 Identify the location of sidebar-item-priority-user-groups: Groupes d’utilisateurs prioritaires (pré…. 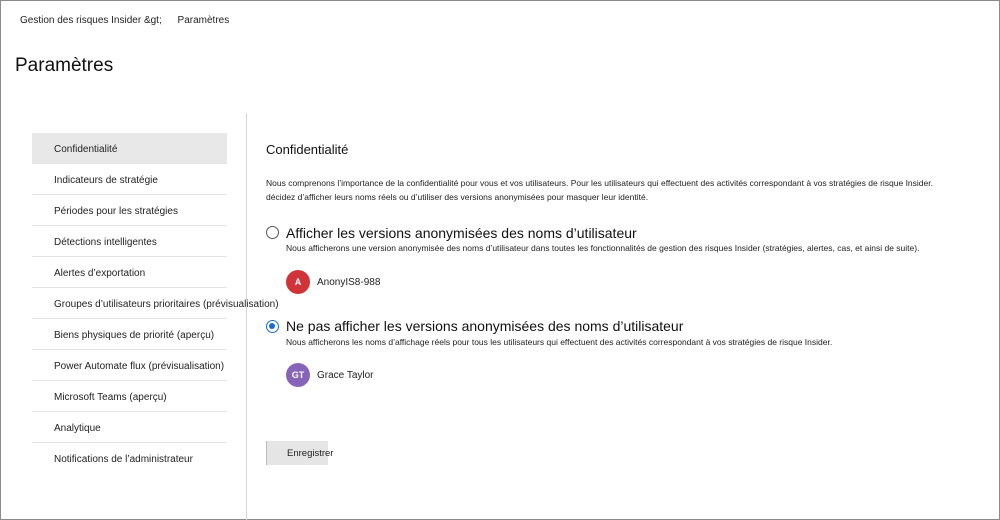
(155, 303).